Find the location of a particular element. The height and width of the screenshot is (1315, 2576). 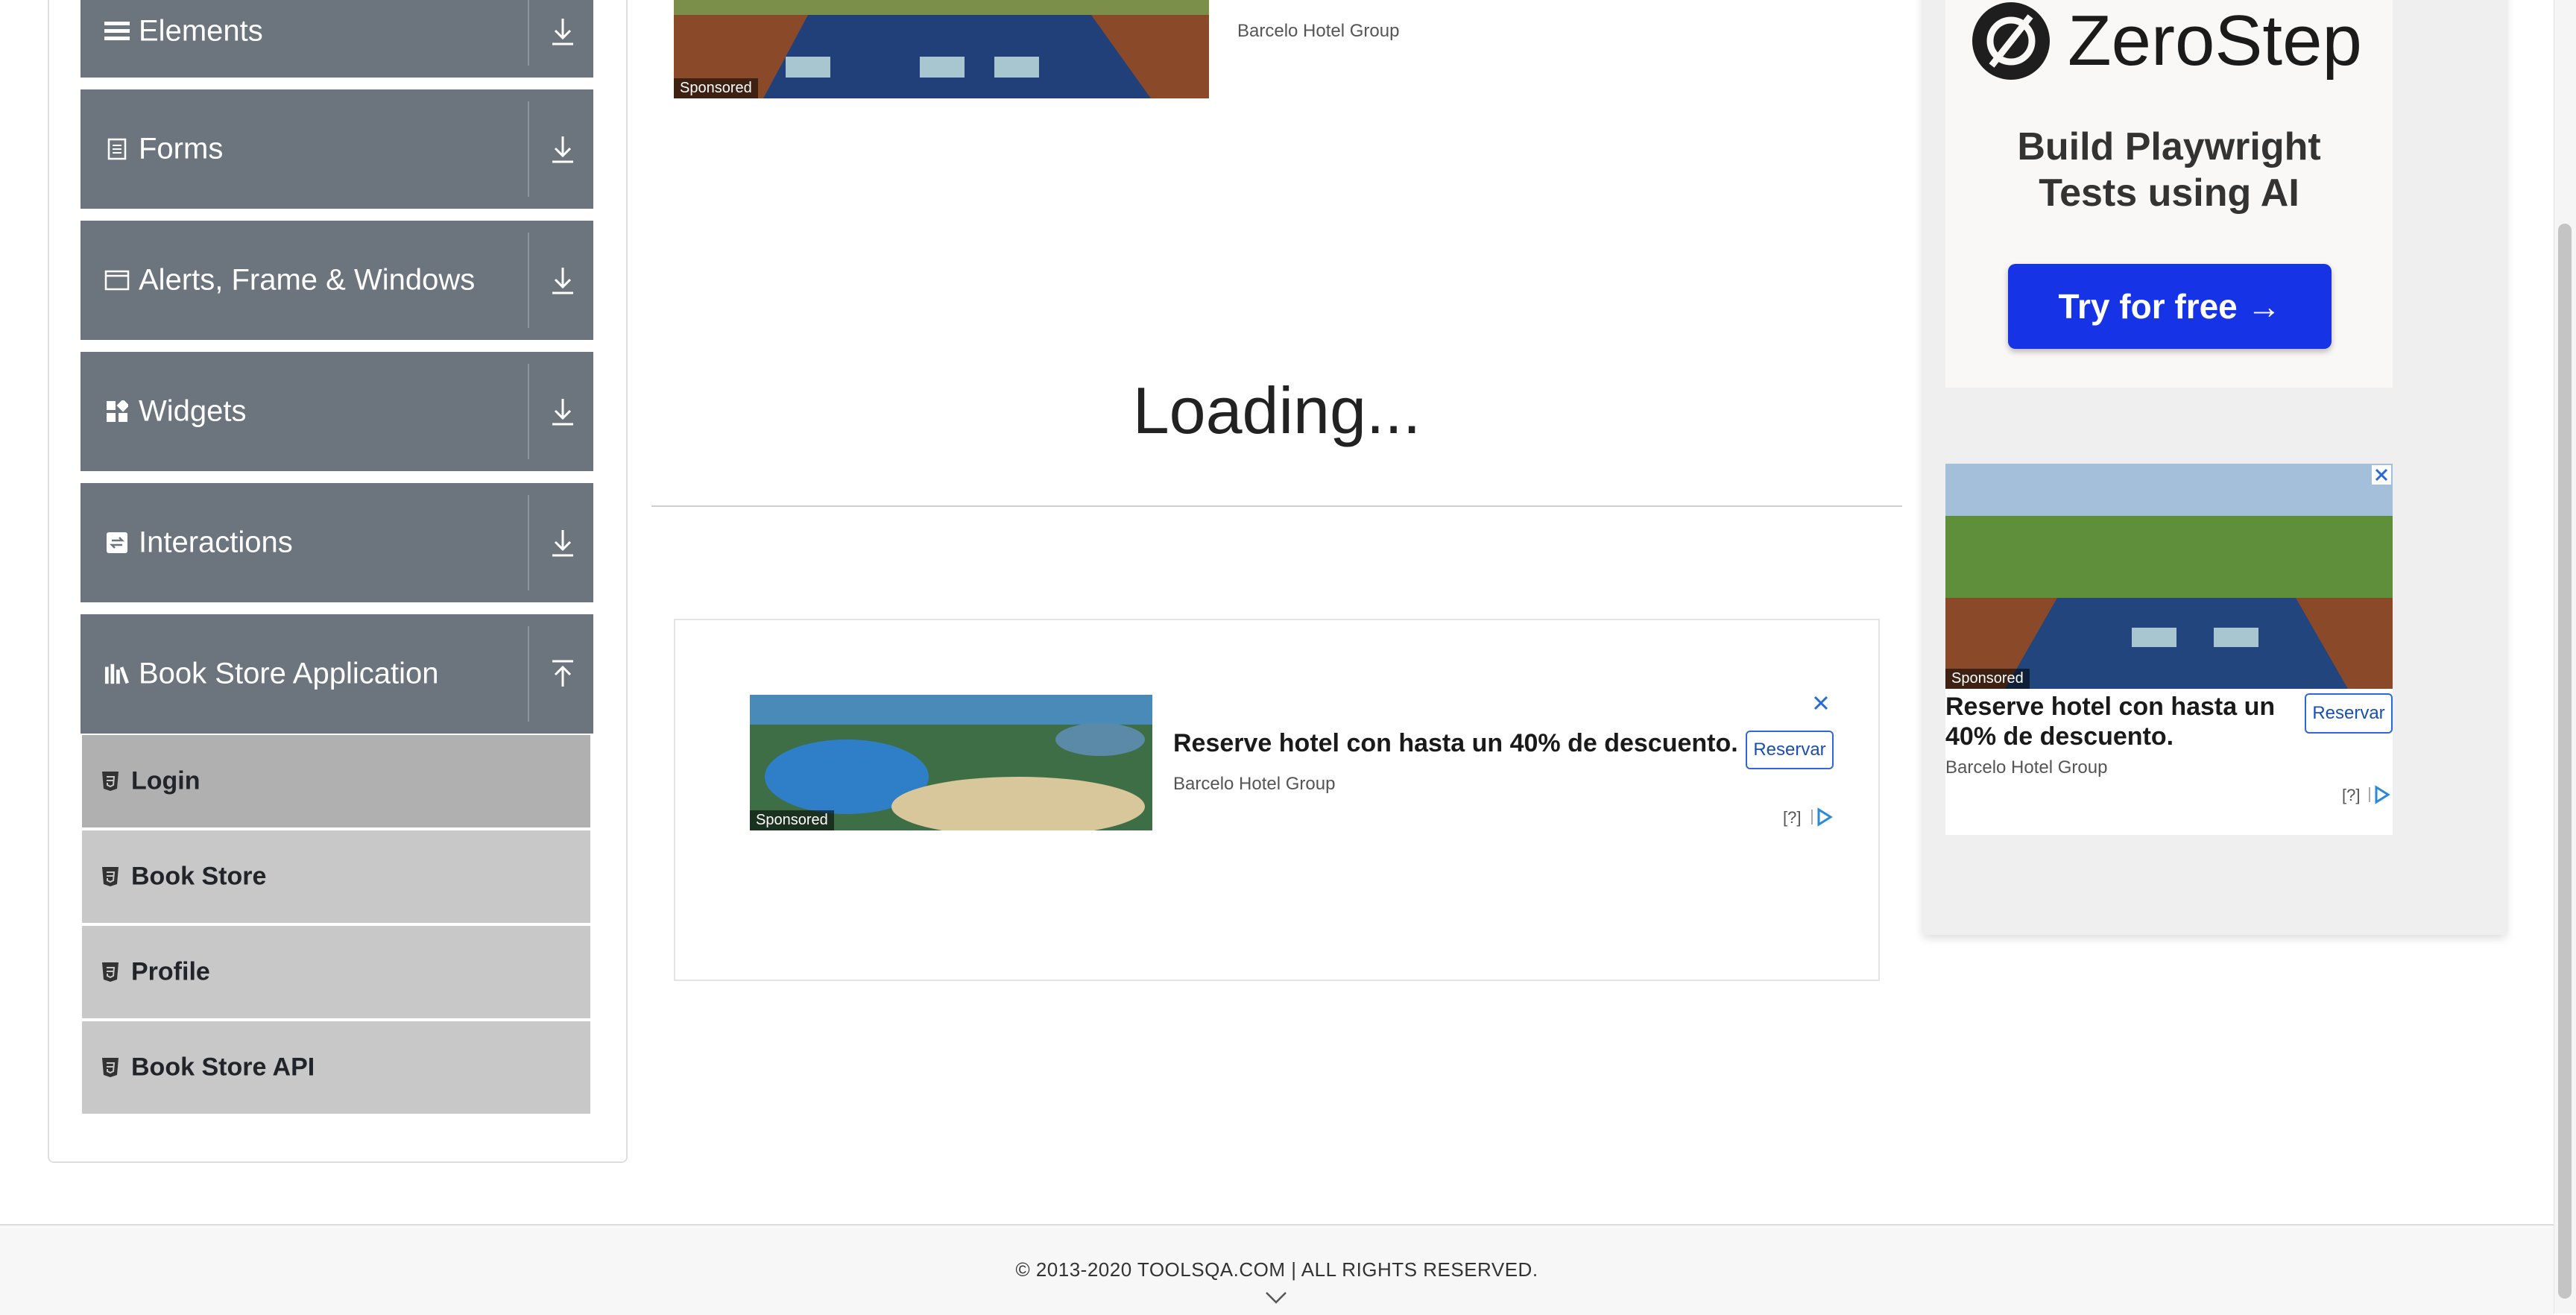

document-icon is located at coordinates (117, 149).